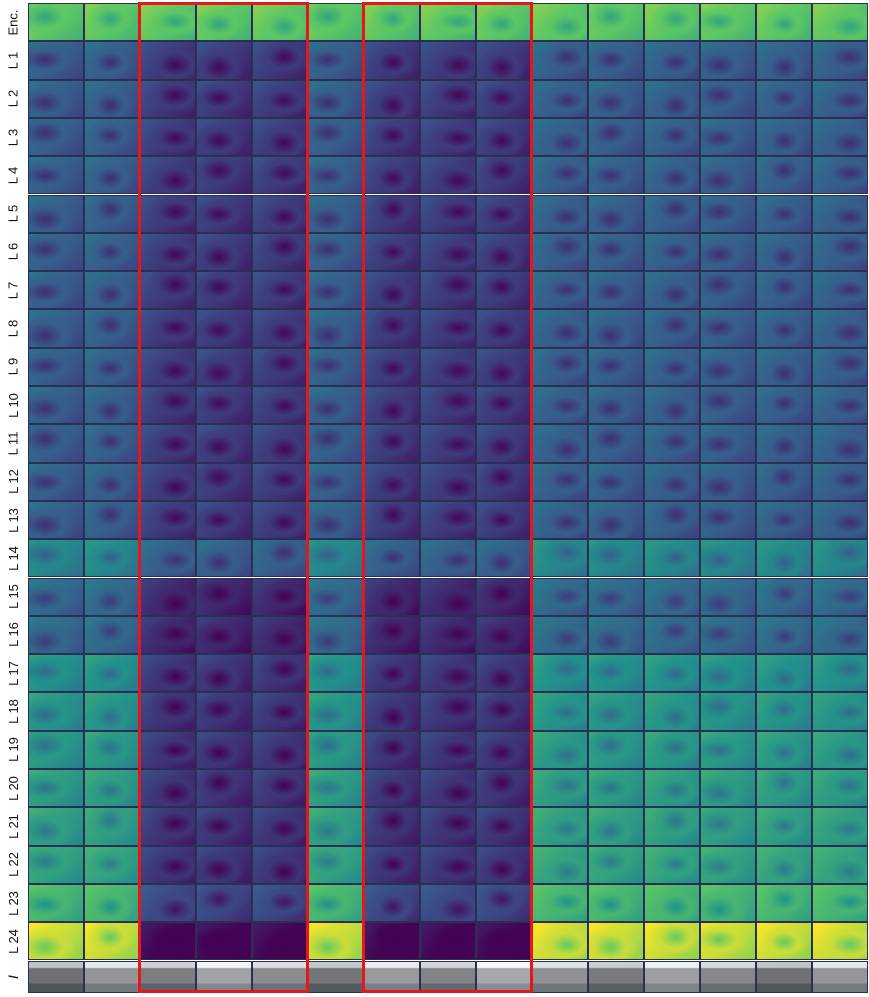 The image size is (869, 997). What do you see at coordinates (13, 137) in the screenshot?
I see `row-label: L 3` at bounding box center [13, 137].